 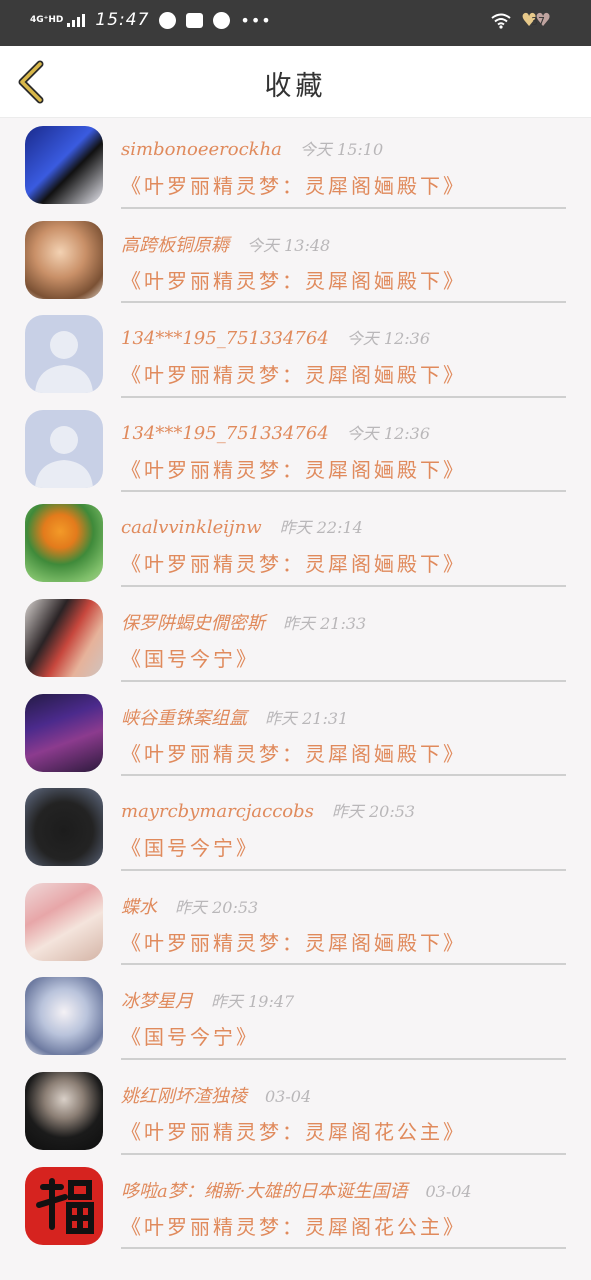 What do you see at coordinates (201, 149) in the screenshot?
I see `user-name: simbonoeerockha` at bounding box center [201, 149].